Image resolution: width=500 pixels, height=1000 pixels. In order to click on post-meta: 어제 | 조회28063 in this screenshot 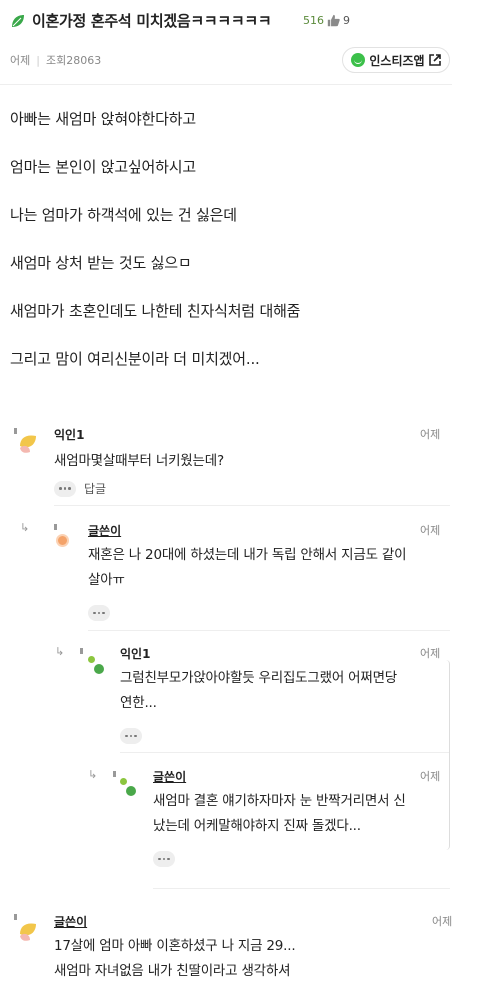, I will do `click(55, 60)`.